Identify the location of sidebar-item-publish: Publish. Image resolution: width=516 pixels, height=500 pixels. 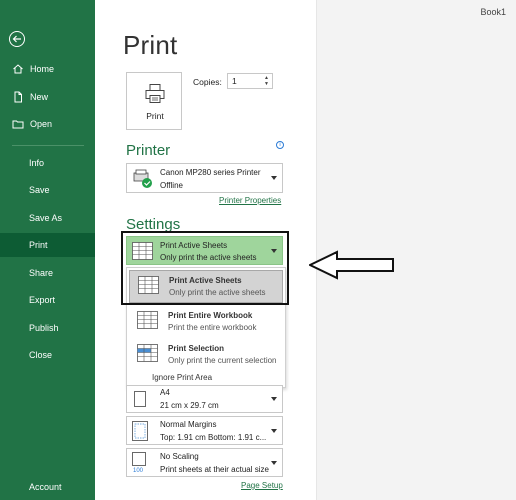
(47, 328).